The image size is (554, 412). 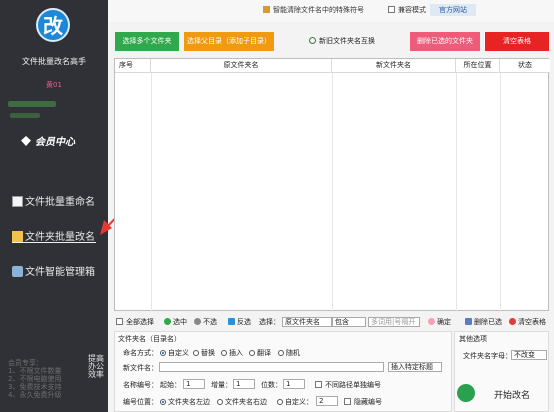 I want to click on contains-select: 包含, so click(x=348, y=322).